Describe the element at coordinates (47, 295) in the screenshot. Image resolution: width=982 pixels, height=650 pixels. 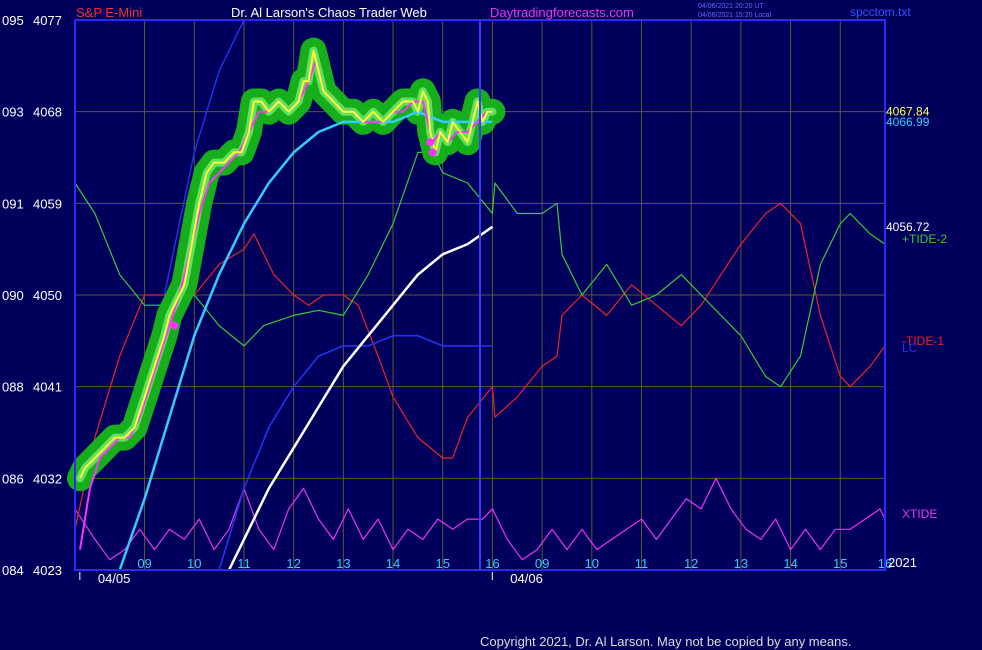
I see `y-tick-label-right: 4050` at that location.